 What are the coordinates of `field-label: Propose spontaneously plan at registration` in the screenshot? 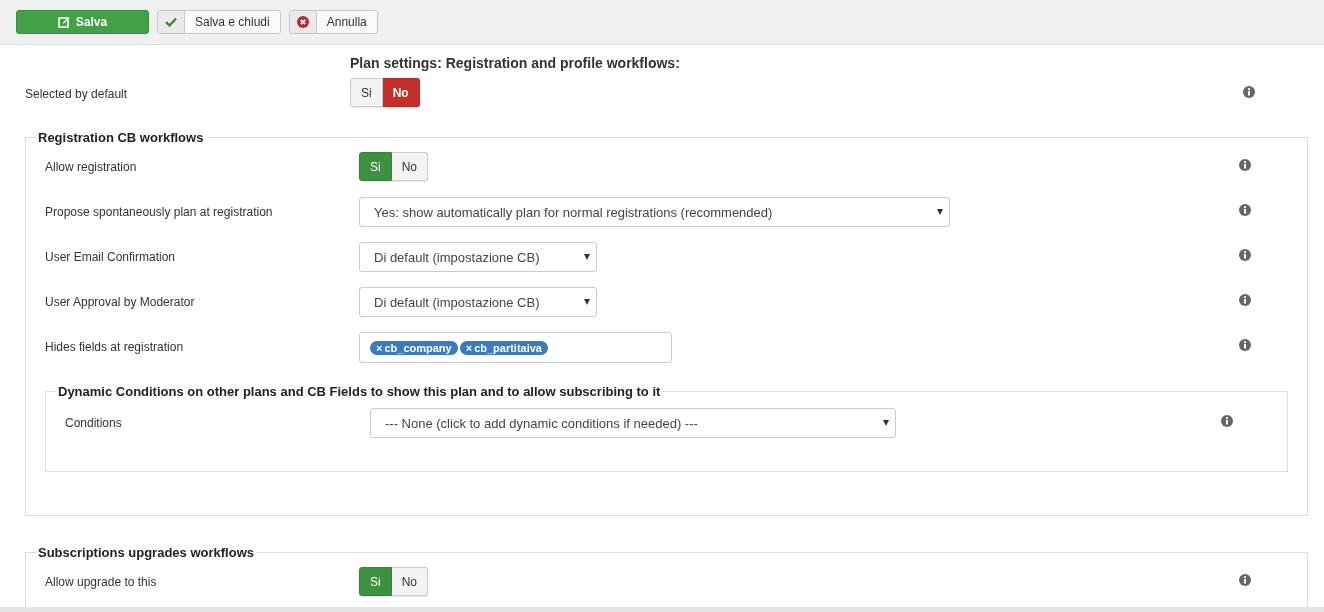 It's located at (159, 211).